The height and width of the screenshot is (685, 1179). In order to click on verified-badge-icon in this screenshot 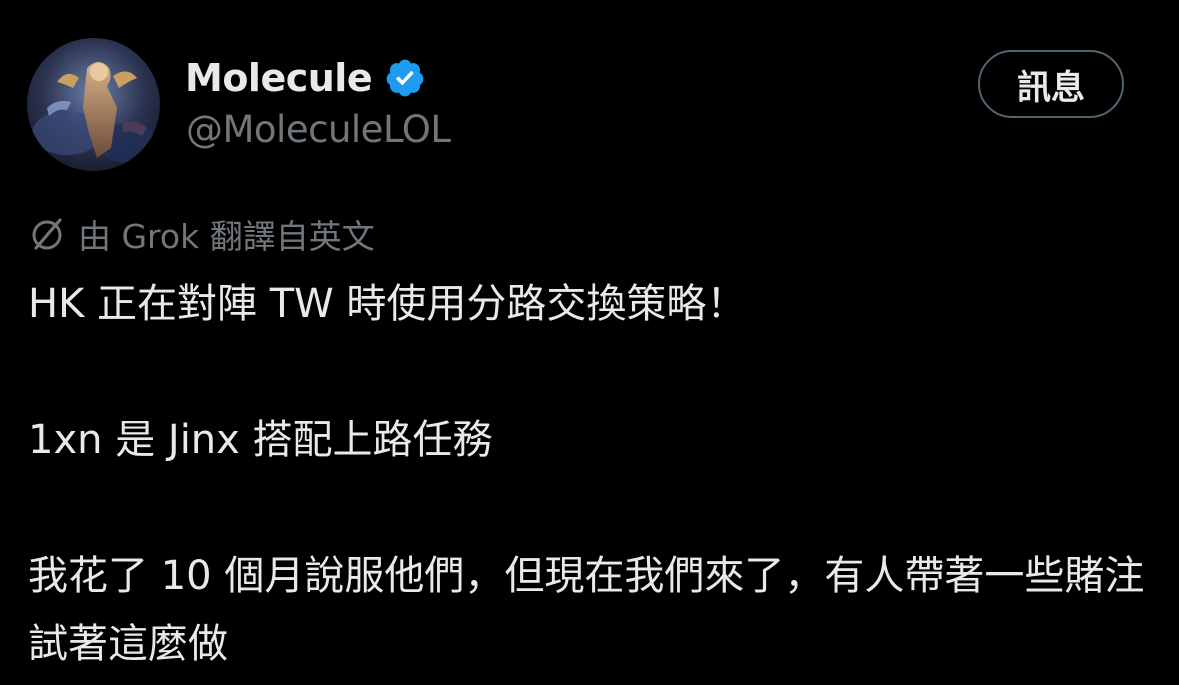, I will do `click(405, 78)`.